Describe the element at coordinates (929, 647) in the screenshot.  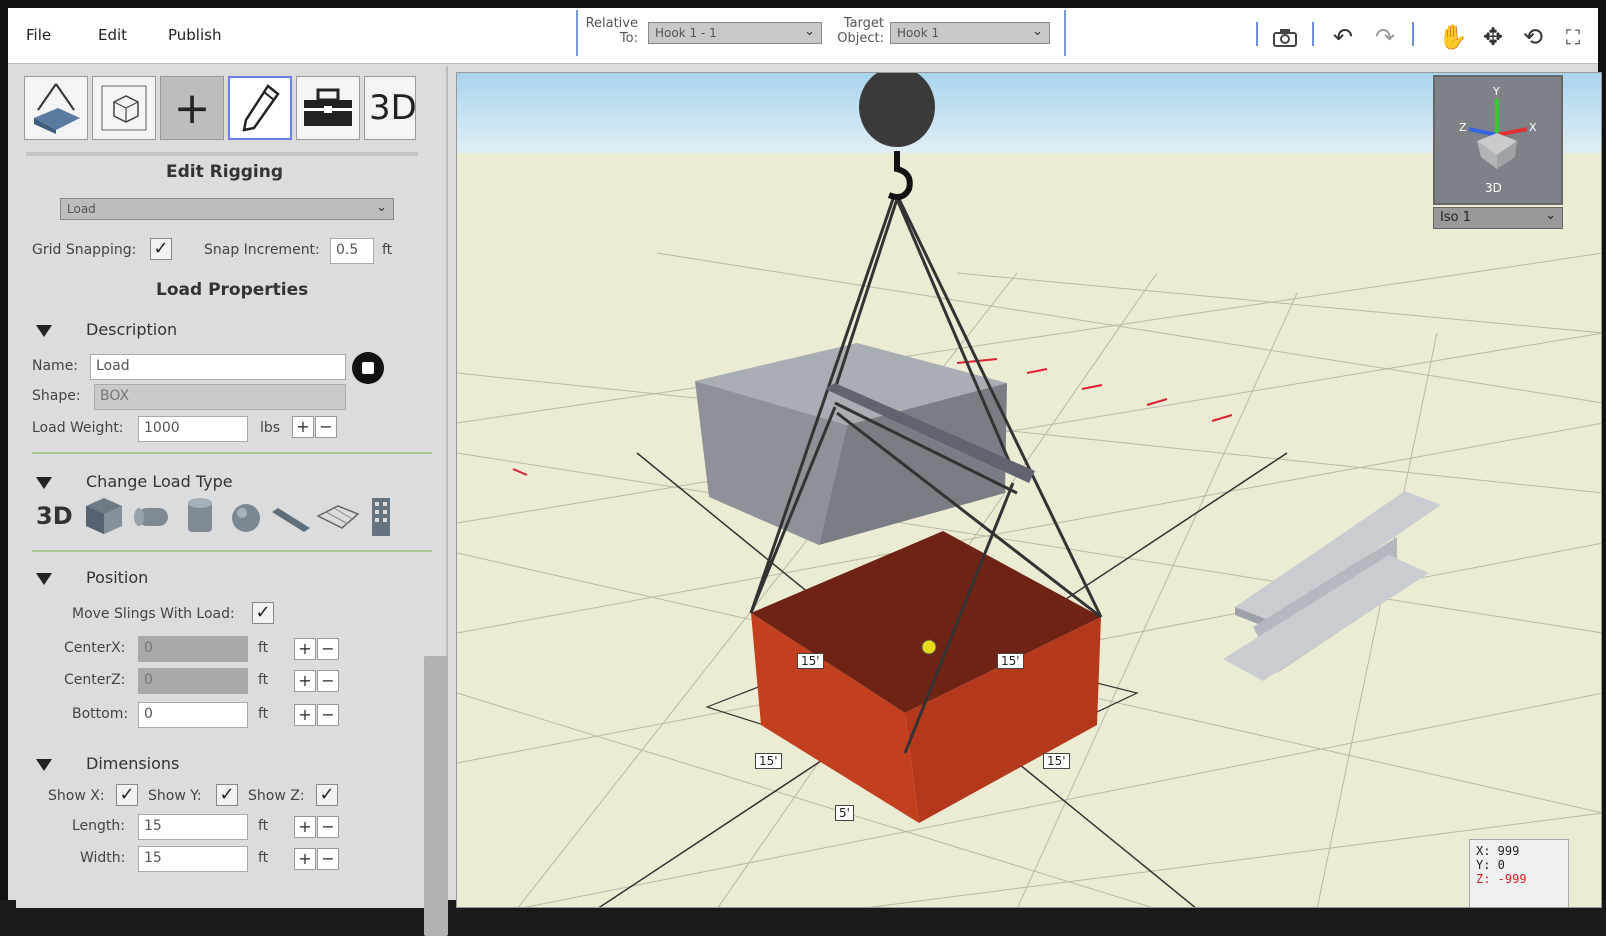
I see `center-marker` at that location.